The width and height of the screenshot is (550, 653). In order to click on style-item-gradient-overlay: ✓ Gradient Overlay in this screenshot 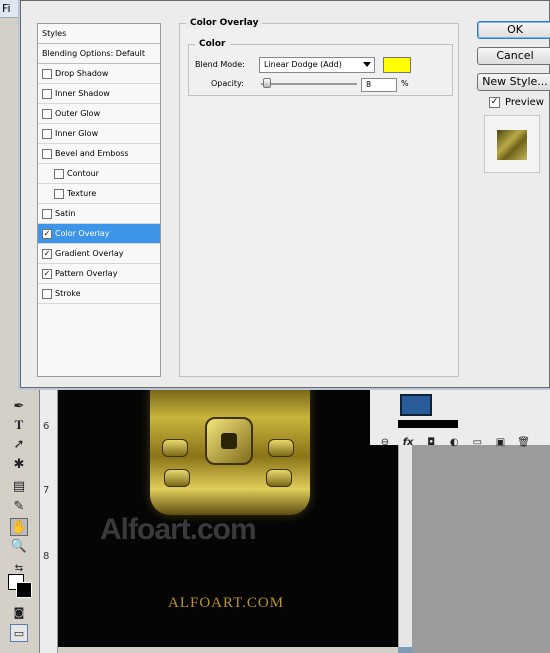, I will do `click(99, 254)`.